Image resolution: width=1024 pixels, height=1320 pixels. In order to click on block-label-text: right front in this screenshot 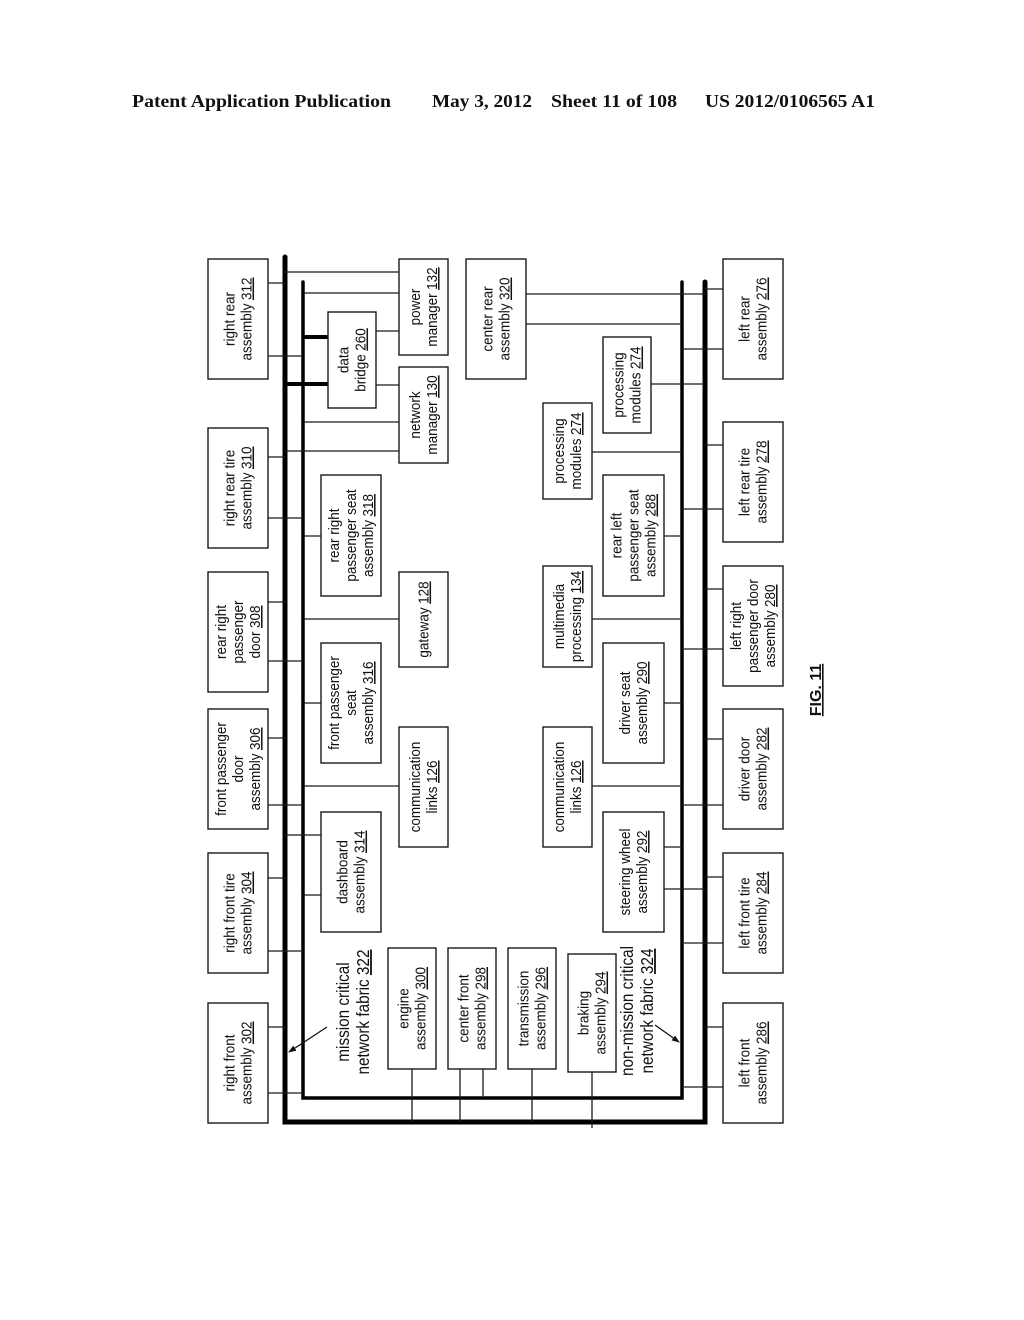, I will do `click(230, 1062)`.